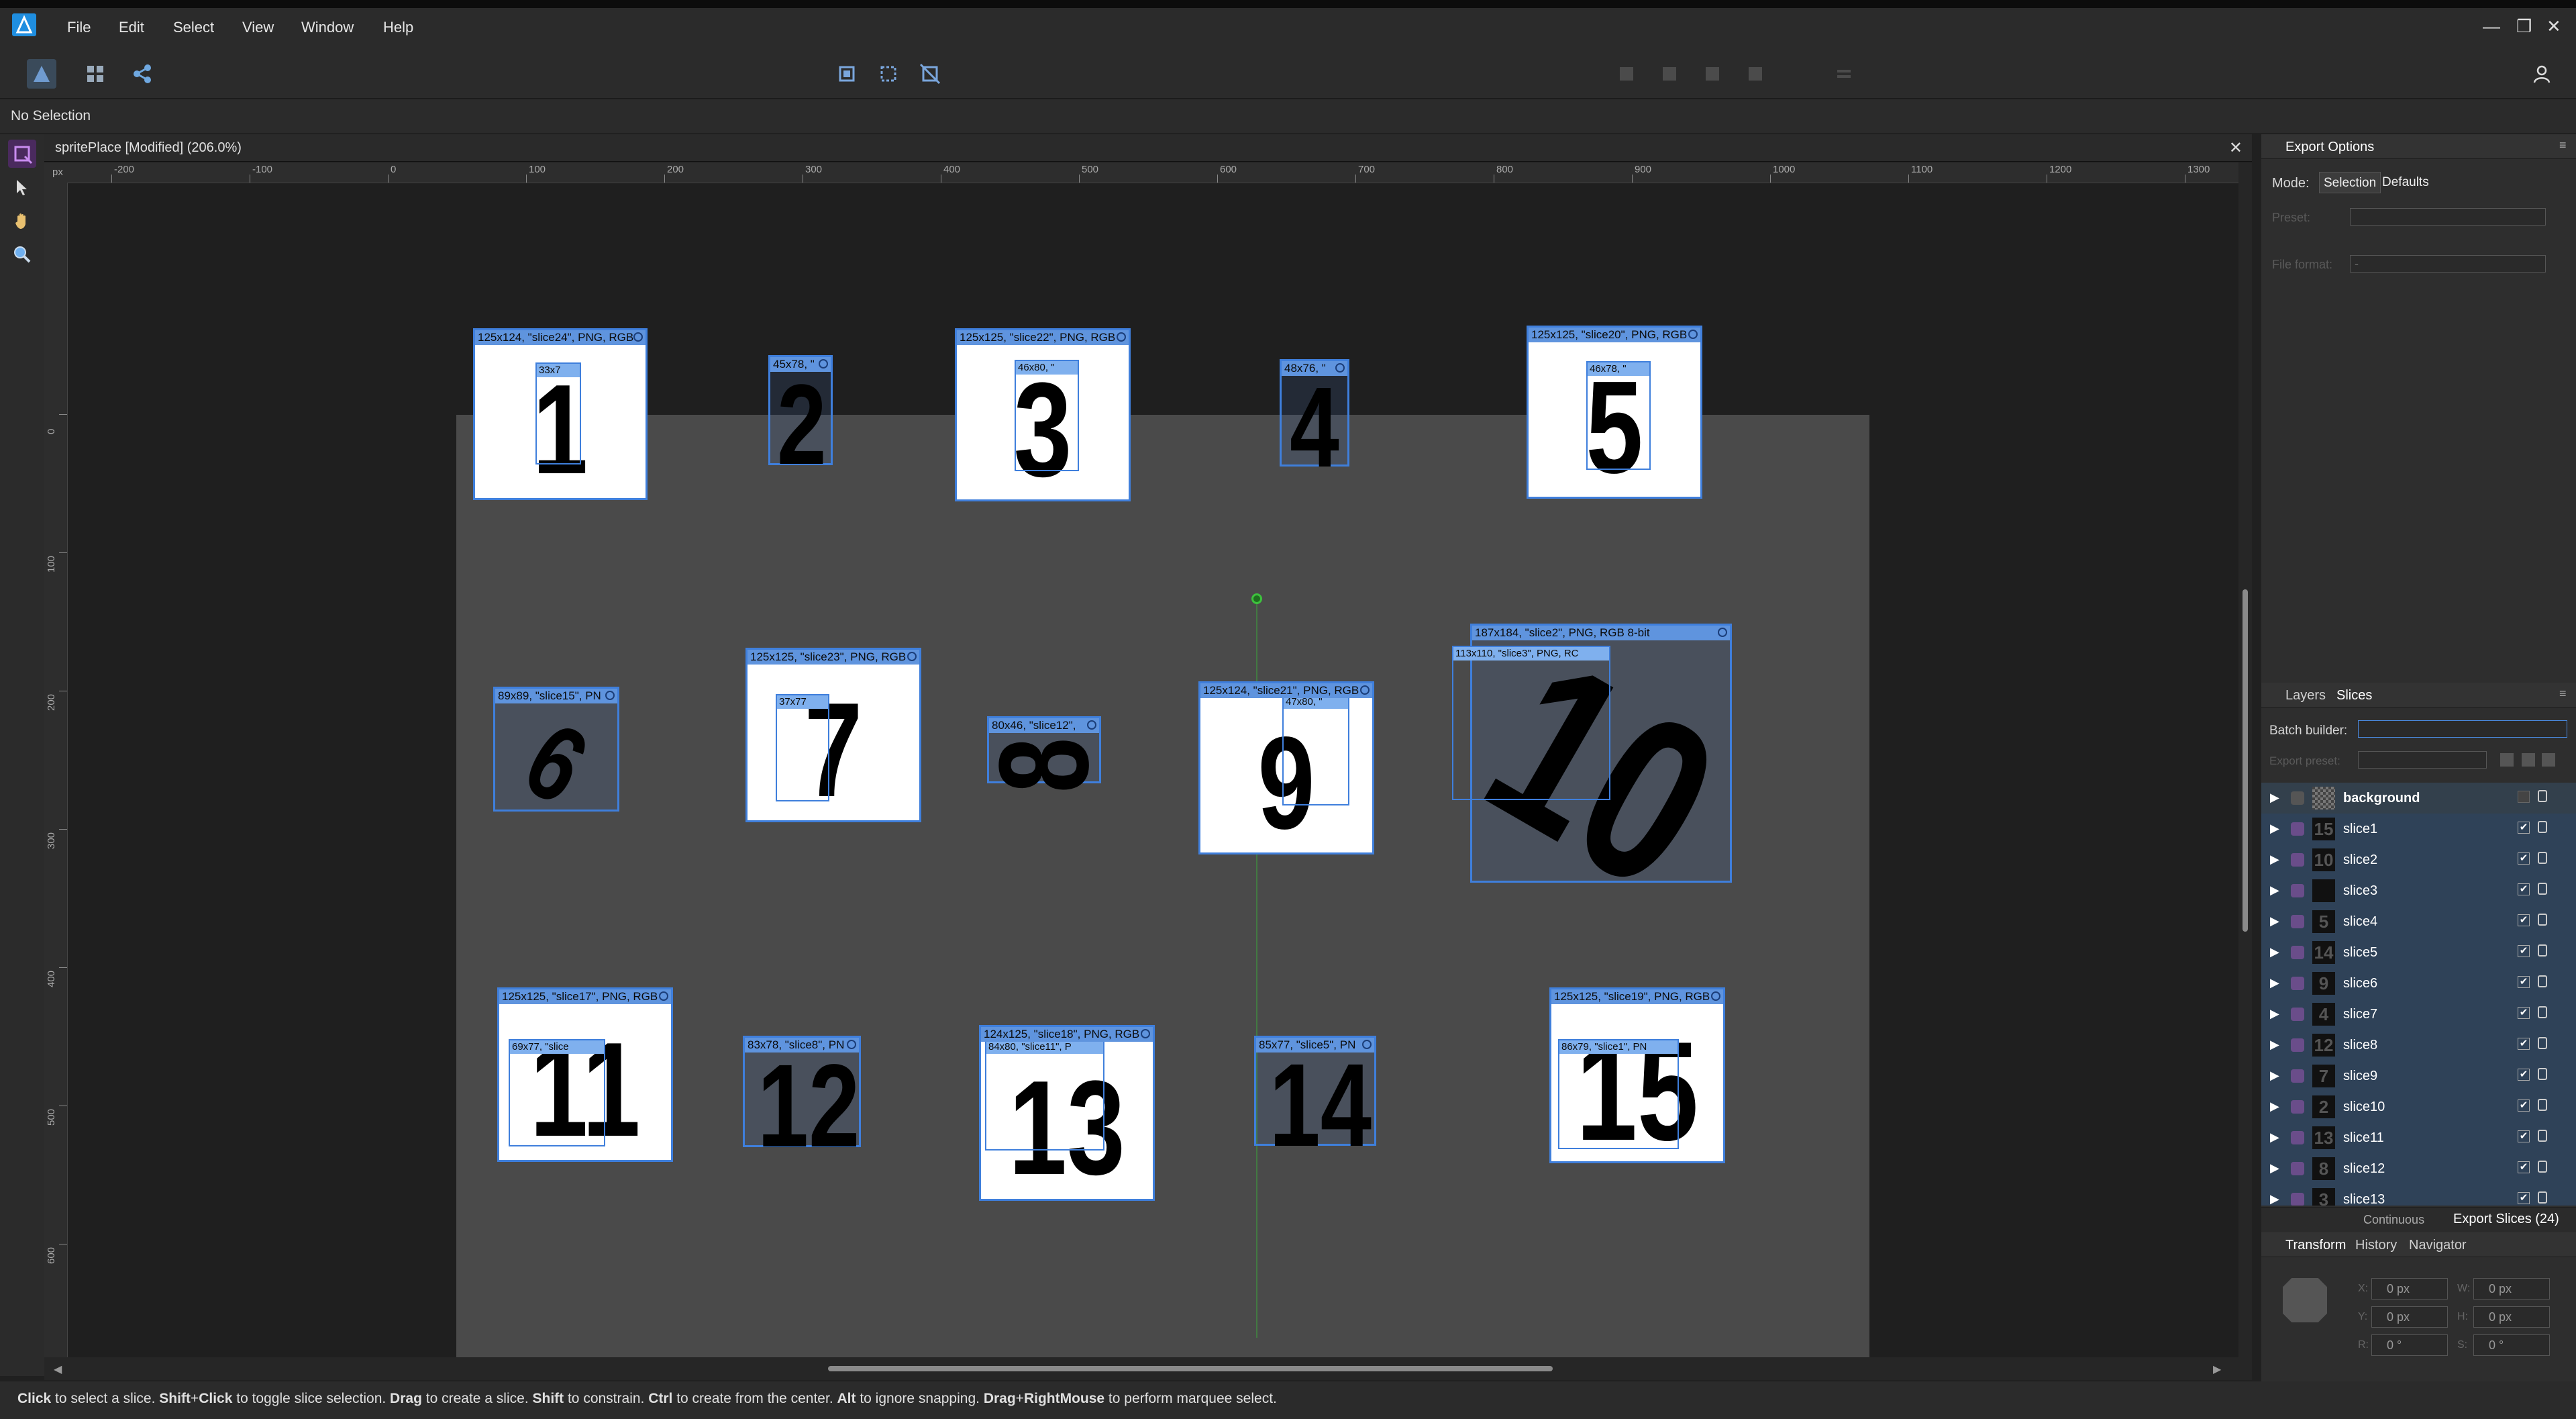 The width and height of the screenshot is (2576, 1419). I want to click on file-format-dropdown: -, so click(2448, 264).